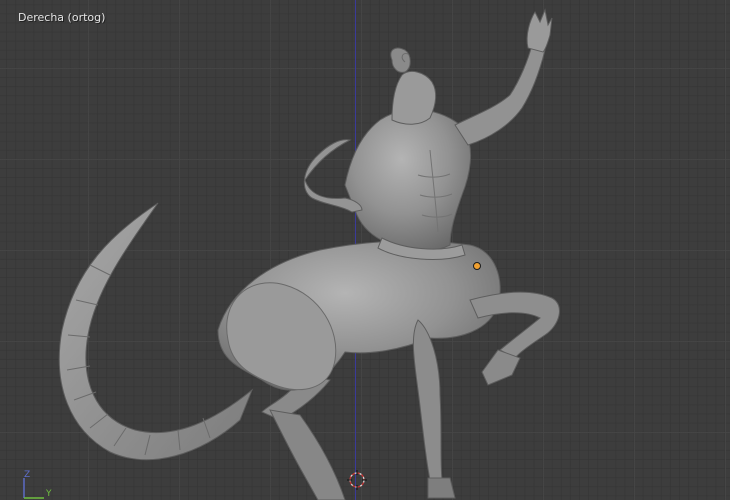 The height and width of the screenshot is (500, 730). I want to click on view-label: Derecha (ortog), so click(62, 17).